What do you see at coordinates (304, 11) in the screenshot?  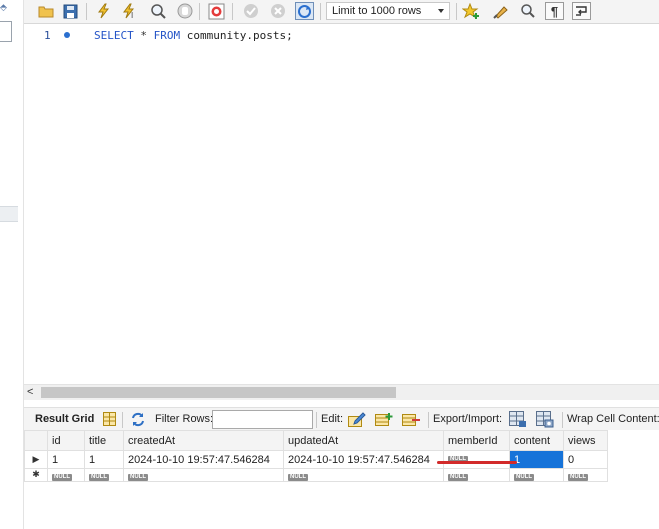 I see `autocommit-icon` at bounding box center [304, 11].